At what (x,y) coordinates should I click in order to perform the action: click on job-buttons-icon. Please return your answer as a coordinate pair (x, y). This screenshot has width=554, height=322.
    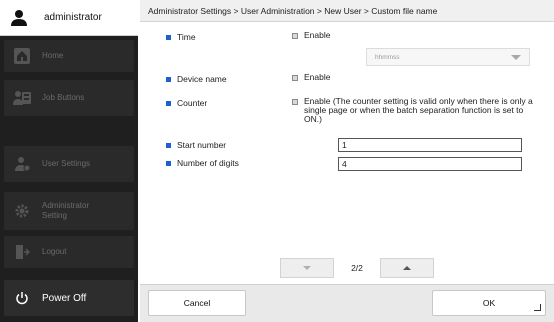
    Looking at the image, I should click on (22, 98).